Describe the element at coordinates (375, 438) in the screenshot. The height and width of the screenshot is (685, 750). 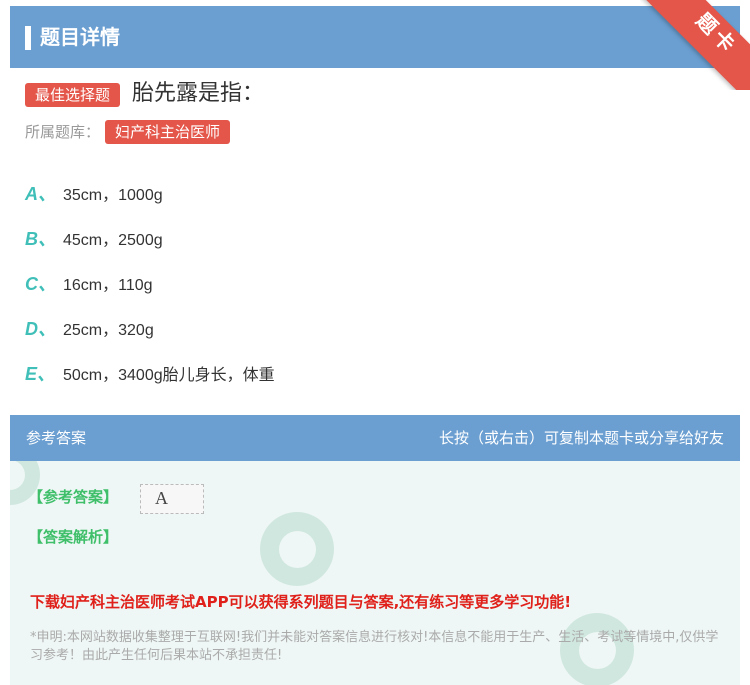
I see `answer-header: 参考答案 长按（或右击）可复制本题卡或分享给好友` at that location.